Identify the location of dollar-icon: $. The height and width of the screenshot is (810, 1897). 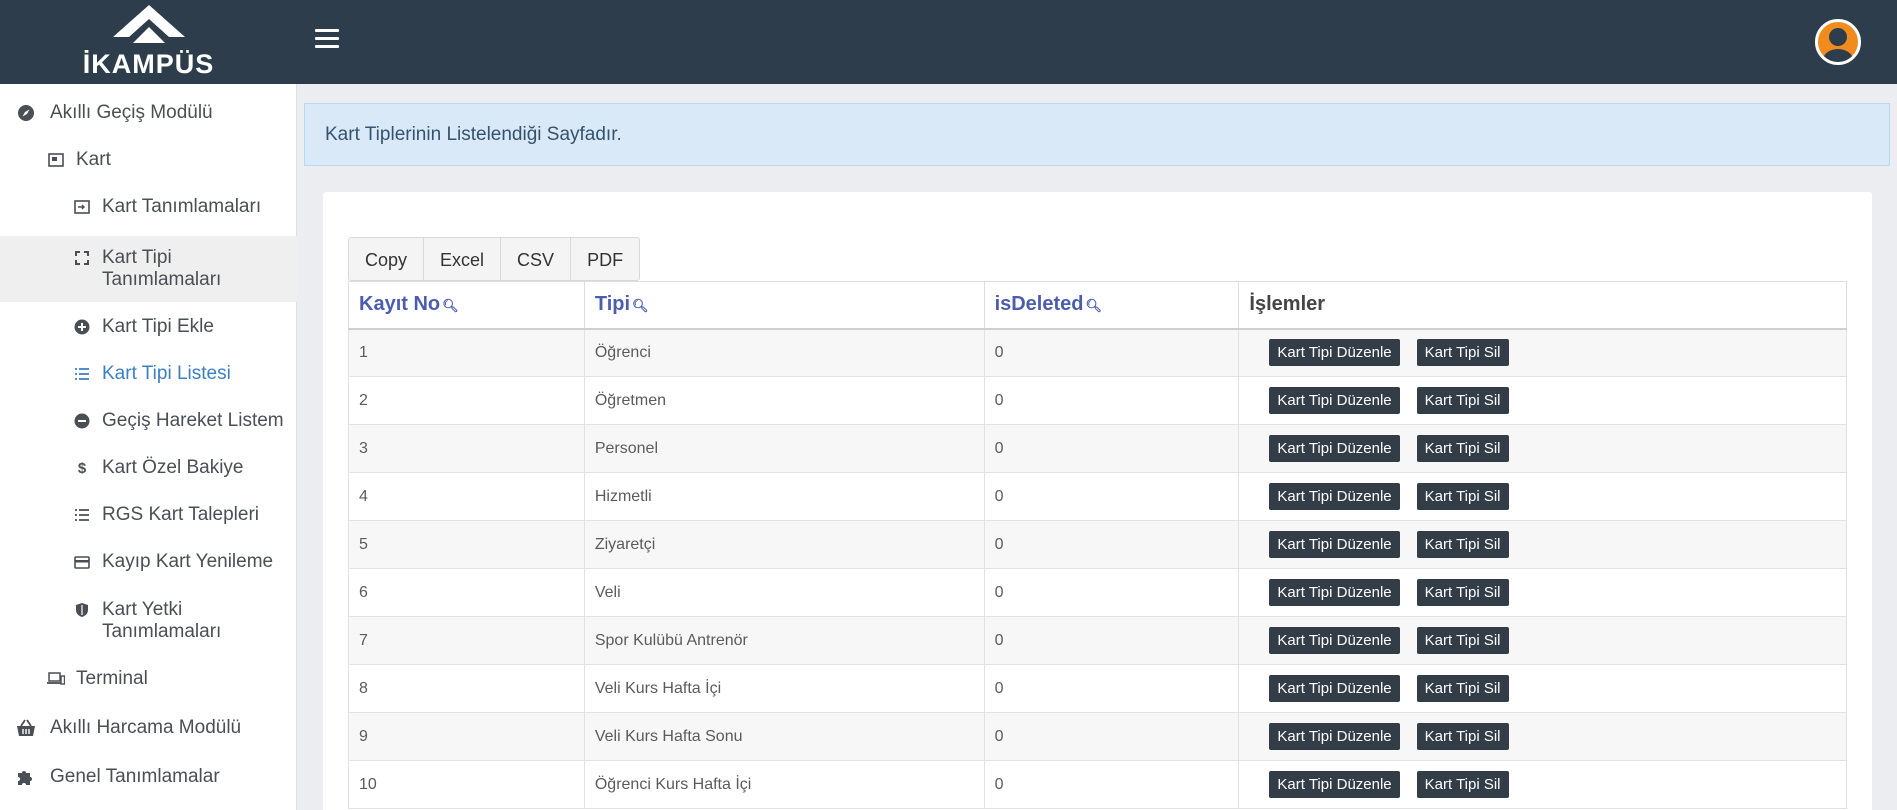
(82, 468).